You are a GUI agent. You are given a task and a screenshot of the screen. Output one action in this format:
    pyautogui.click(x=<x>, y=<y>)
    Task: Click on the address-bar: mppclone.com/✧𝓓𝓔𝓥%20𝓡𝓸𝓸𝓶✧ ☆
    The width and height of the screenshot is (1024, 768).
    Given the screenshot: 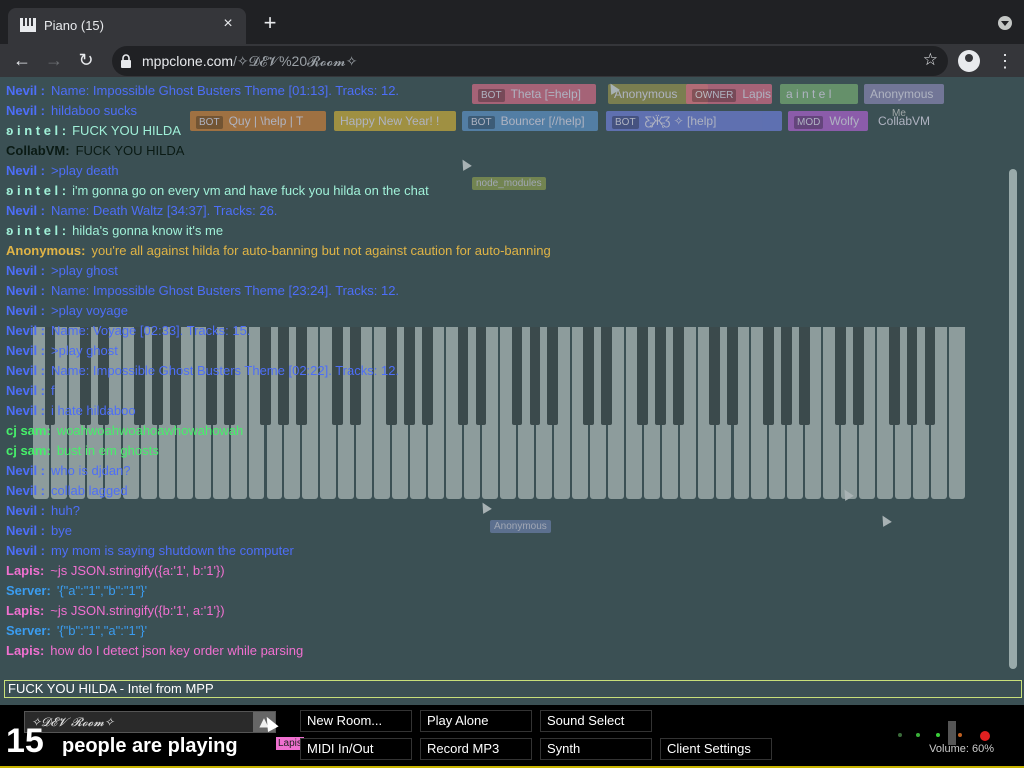 What is the action you would take?
    pyautogui.click(x=530, y=61)
    